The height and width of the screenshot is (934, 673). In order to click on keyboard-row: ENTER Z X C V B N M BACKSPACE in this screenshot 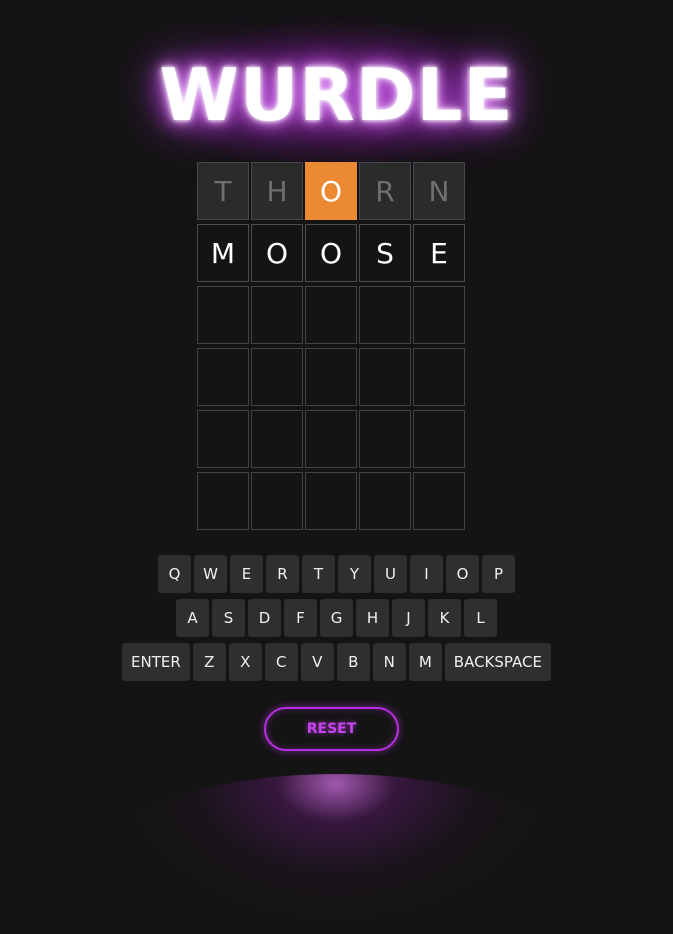, I will do `click(336, 662)`.